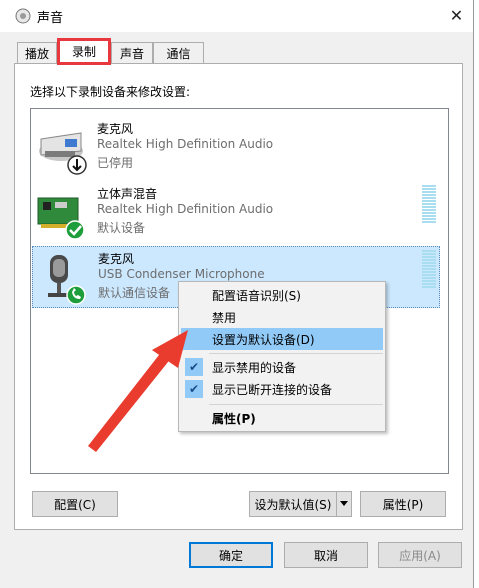  What do you see at coordinates (121, 228) in the screenshot?
I see `device-status: 默认设备` at bounding box center [121, 228].